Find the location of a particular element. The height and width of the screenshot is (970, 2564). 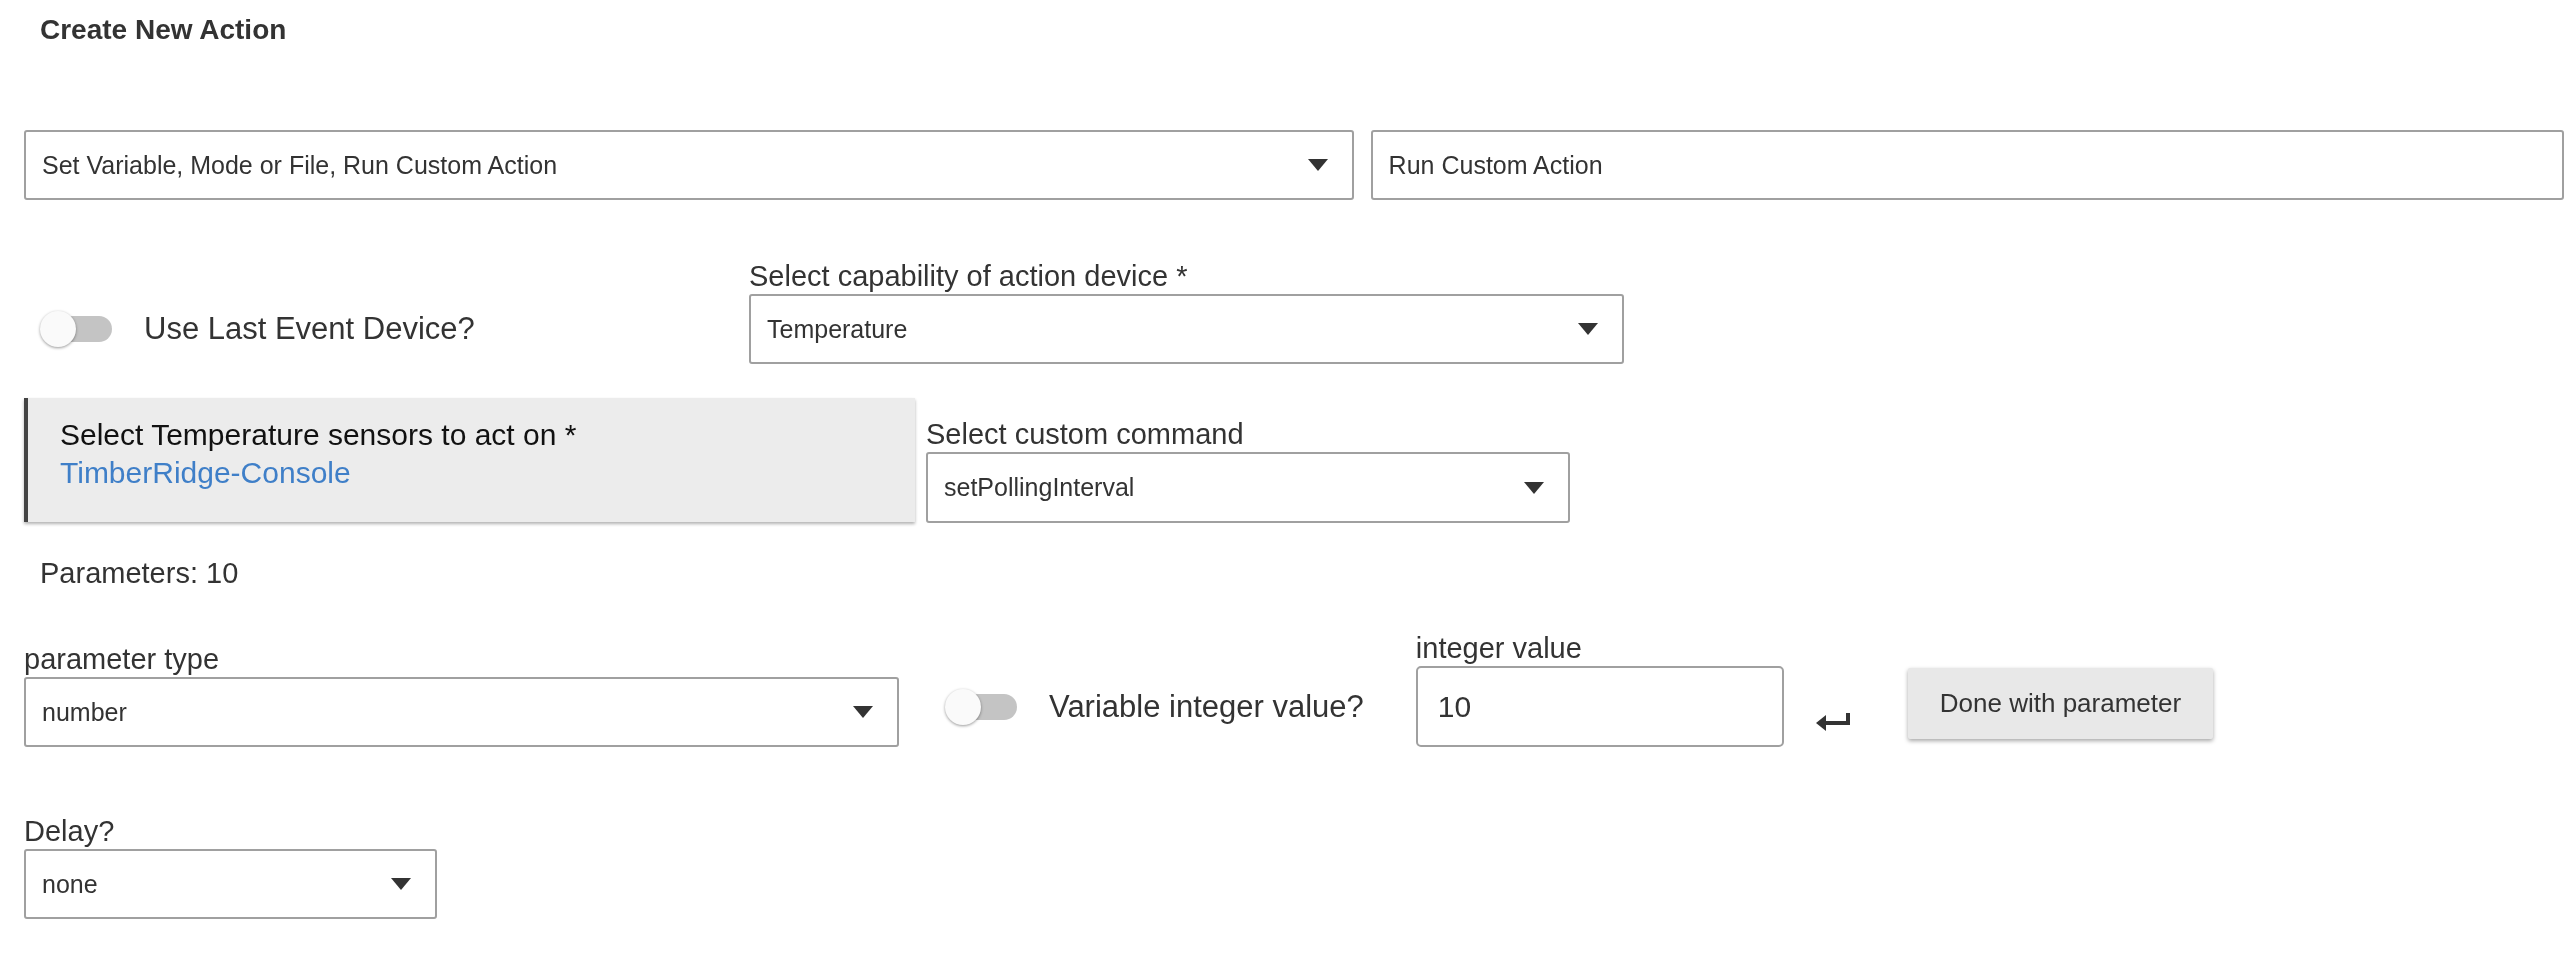

action-type-select: Set Variable, Mode or File, Run Custom Action is located at coordinates (689, 165).